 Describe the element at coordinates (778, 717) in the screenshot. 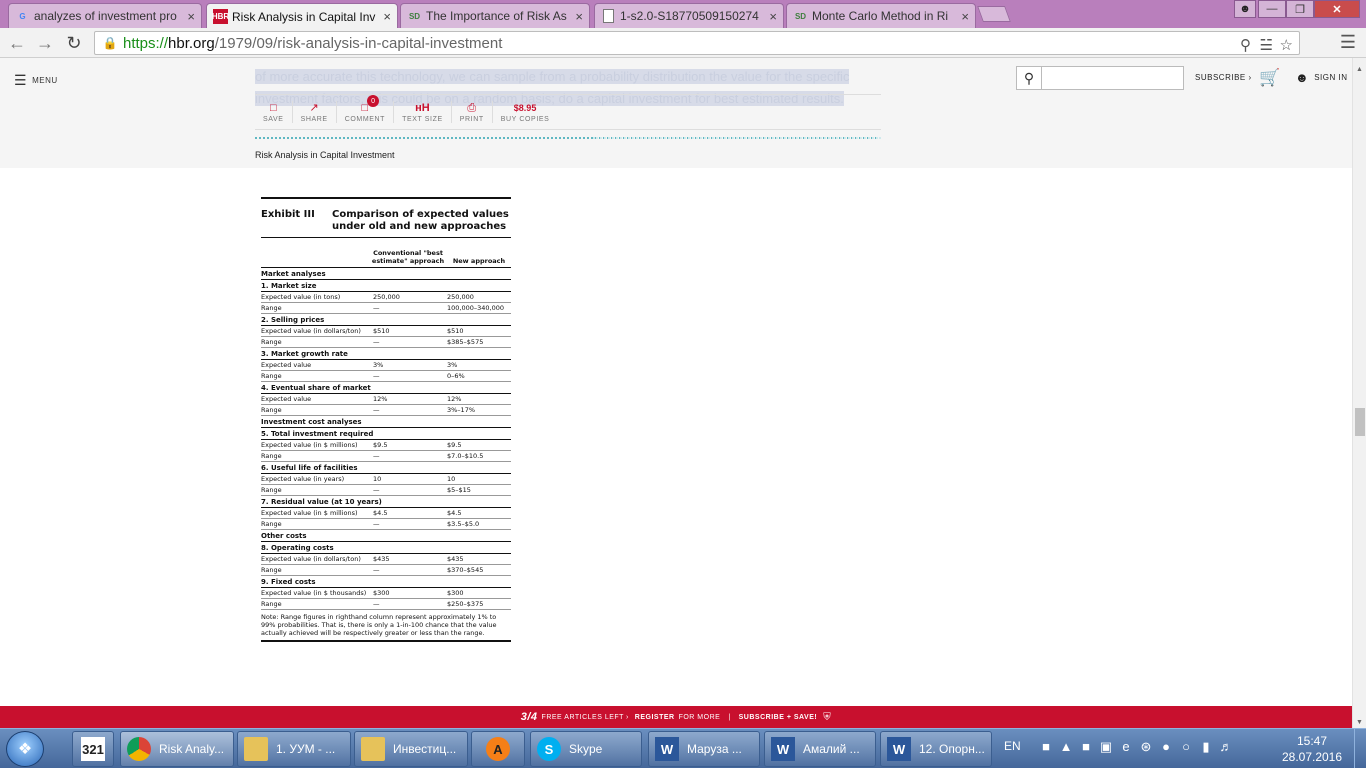

I see `subscribe-save-link: SUBSCRIBE + SAVE!` at that location.